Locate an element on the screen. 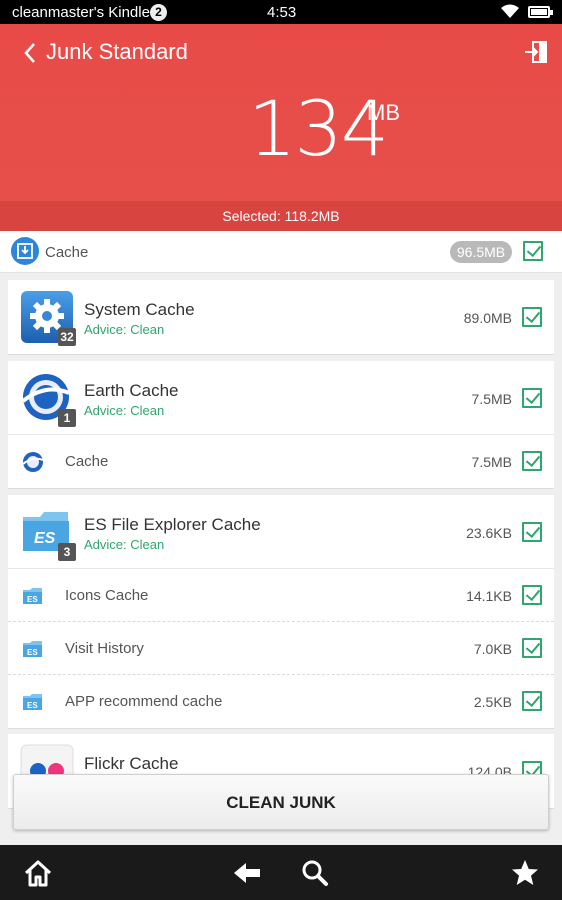  battery-icon is located at coordinates (540, 12).